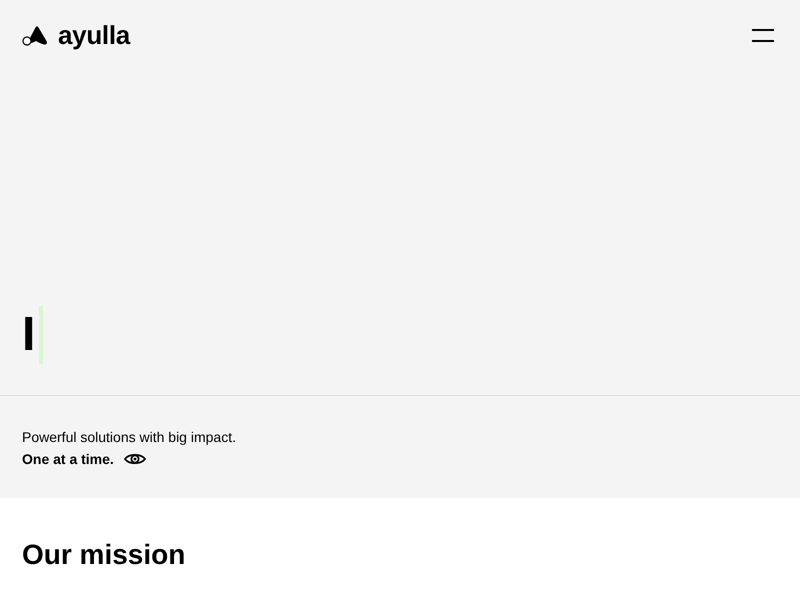 Image resolution: width=800 pixels, height=600 pixels. I want to click on menu-icon, so click(763, 35).